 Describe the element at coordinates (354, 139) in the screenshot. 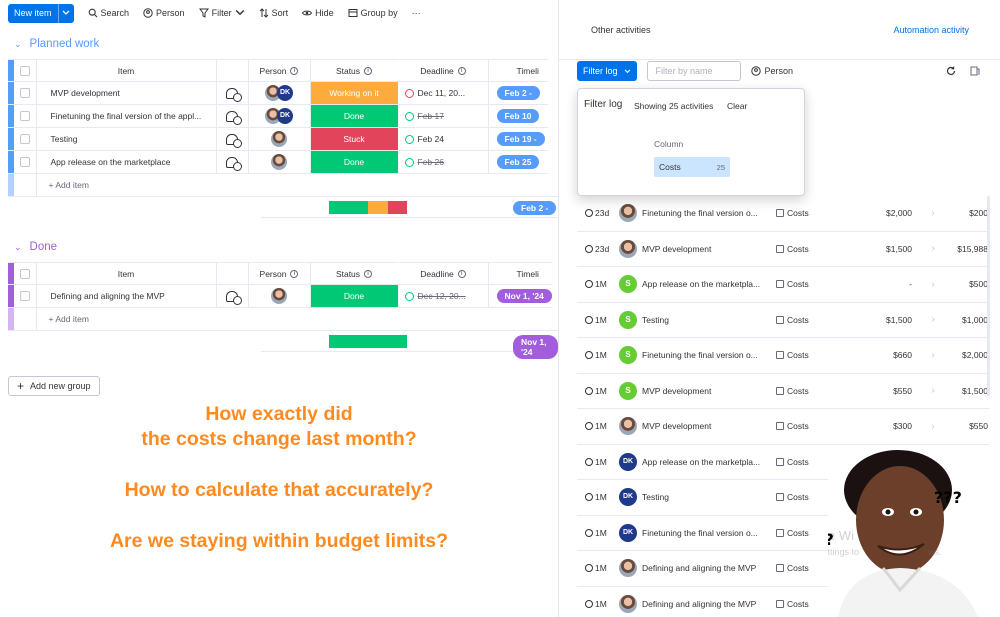

I see `status-label: Stuck` at that location.